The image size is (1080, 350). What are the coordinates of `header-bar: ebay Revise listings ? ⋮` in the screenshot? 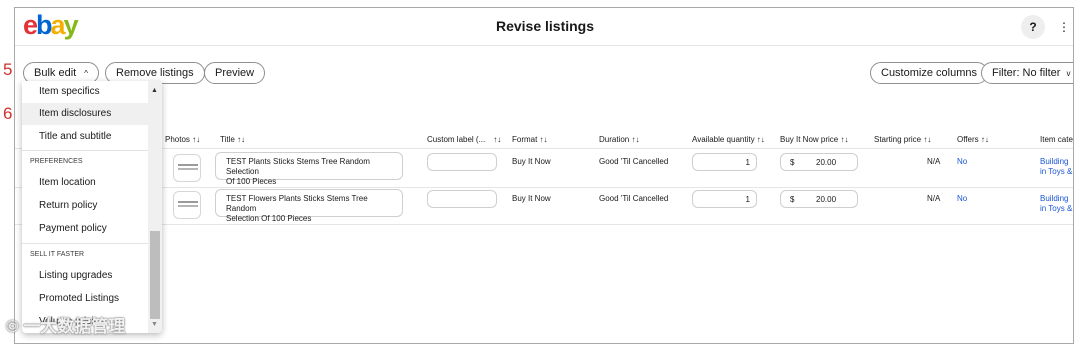 It's located at (544, 27).